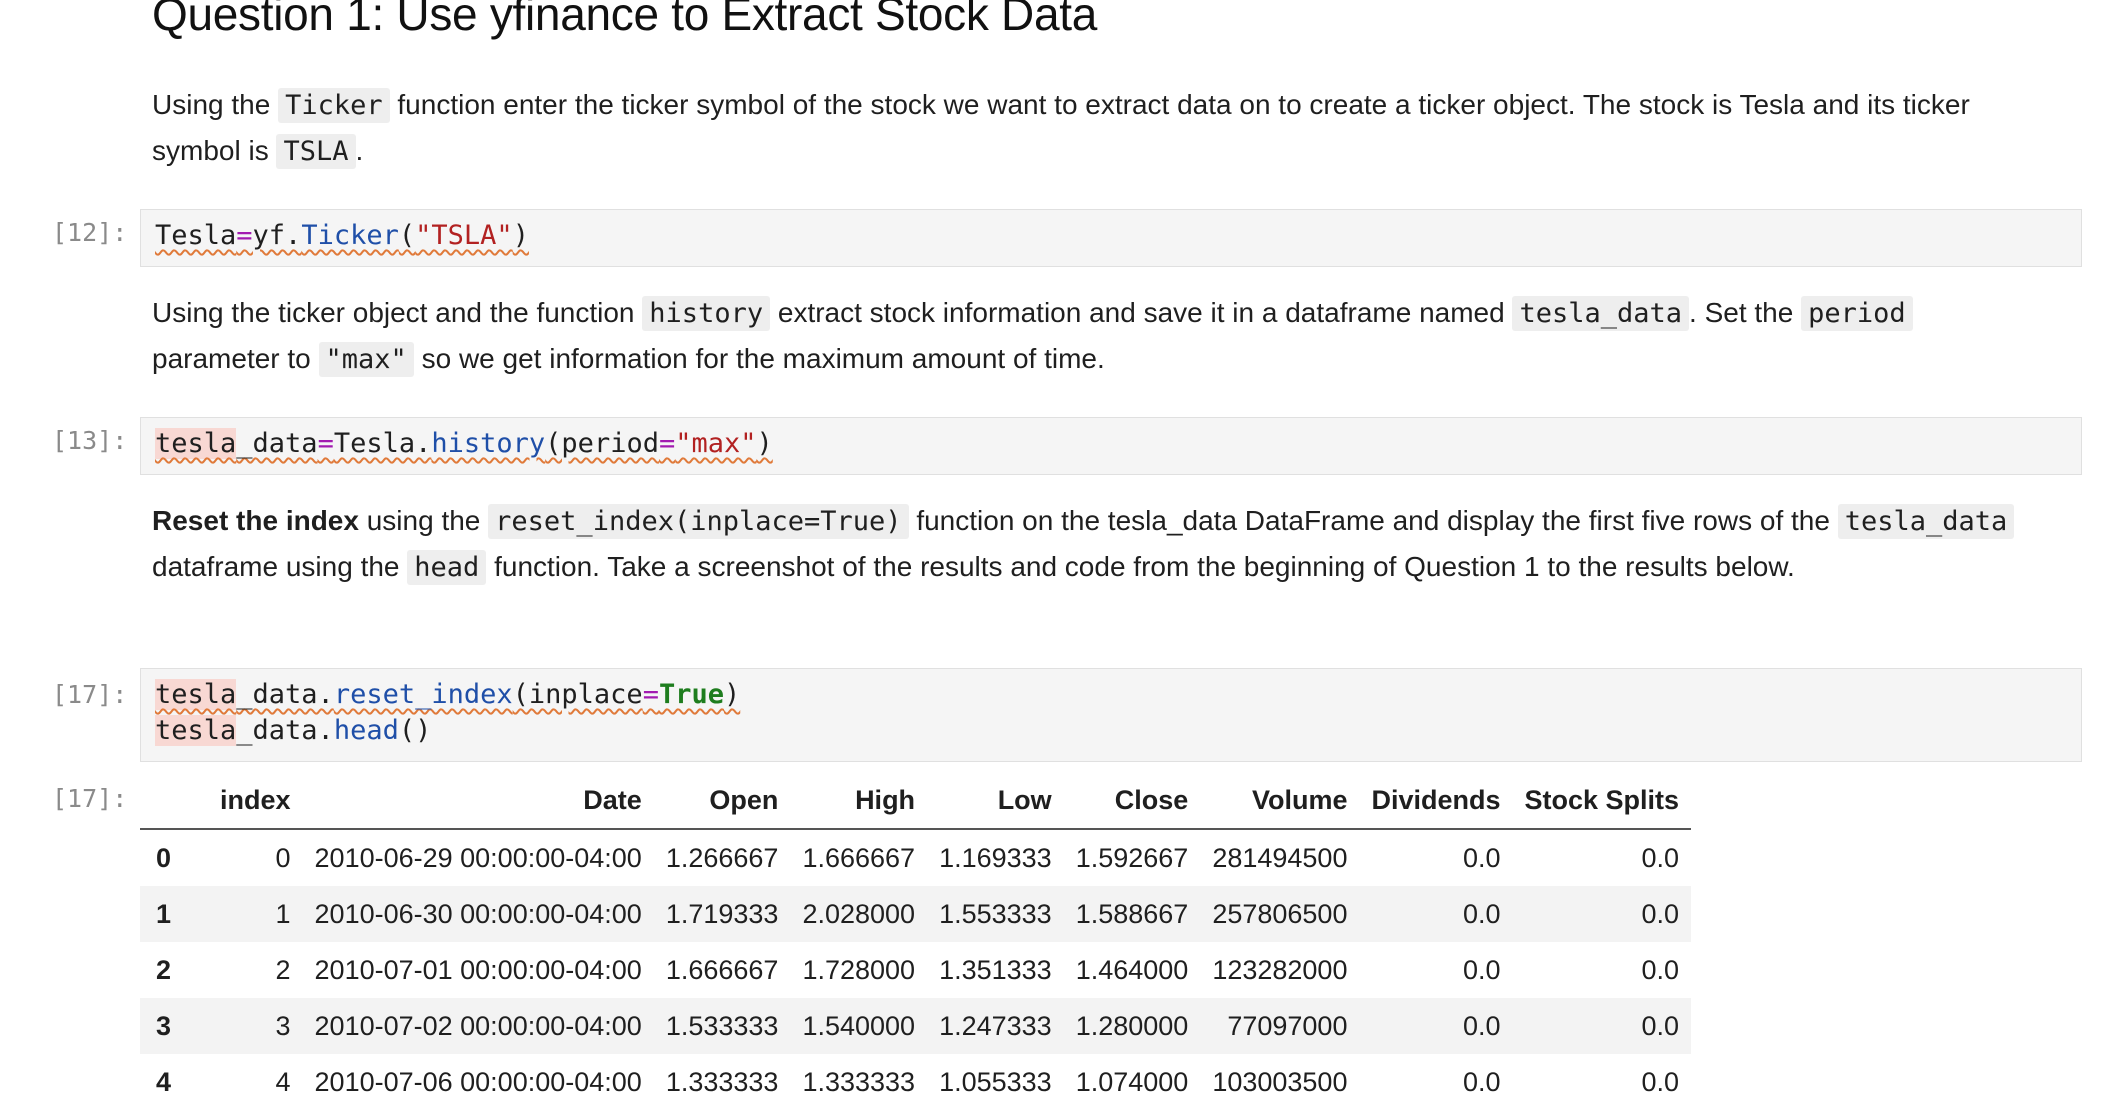  What do you see at coordinates (174, 801) in the screenshot?
I see `column-header` at bounding box center [174, 801].